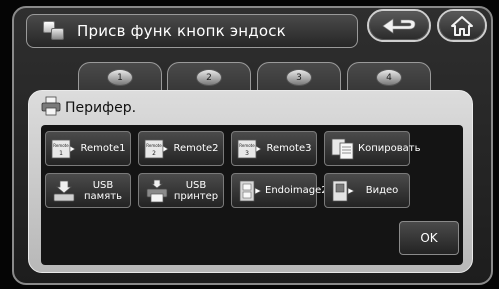 The width and height of the screenshot is (499, 289). What do you see at coordinates (343, 190) in the screenshot?
I see `video-icon` at bounding box center [343, 190].